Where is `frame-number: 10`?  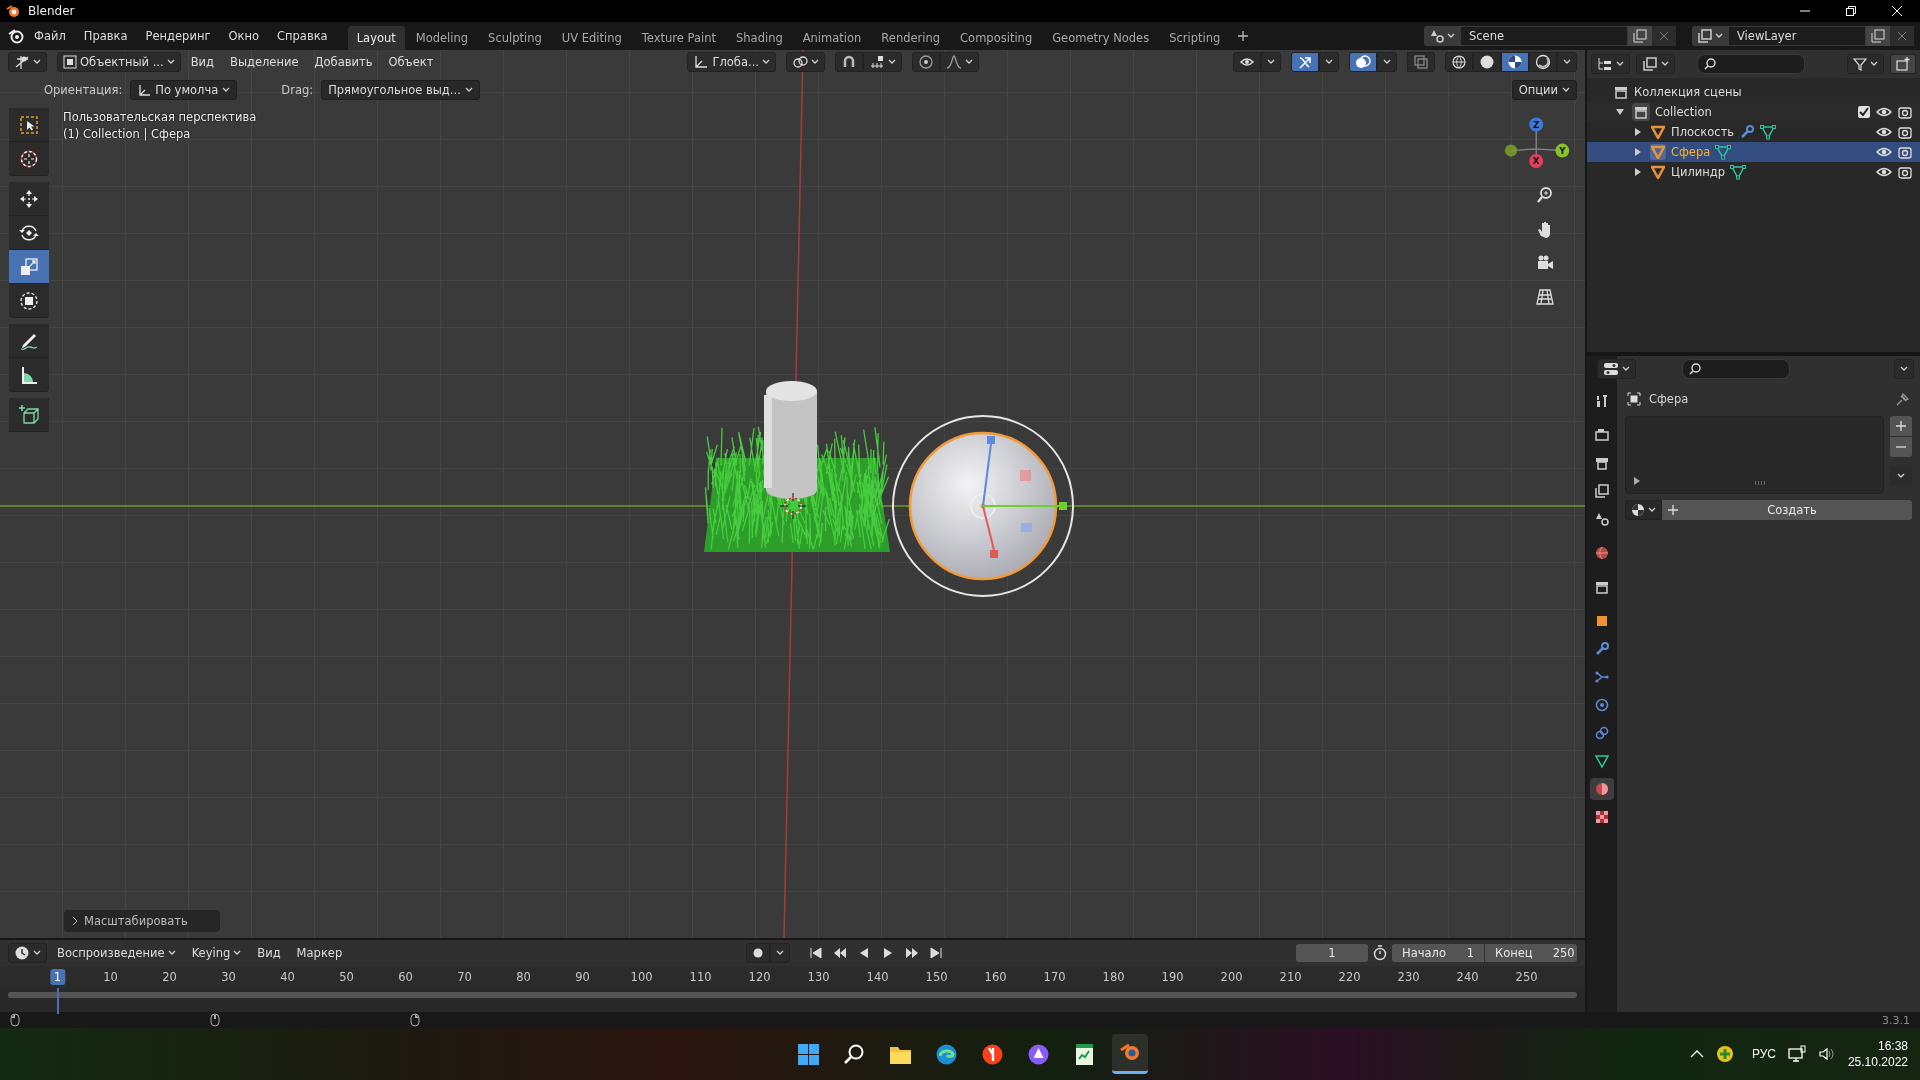
frame-number: 10 is located at coordinates (110, 977).